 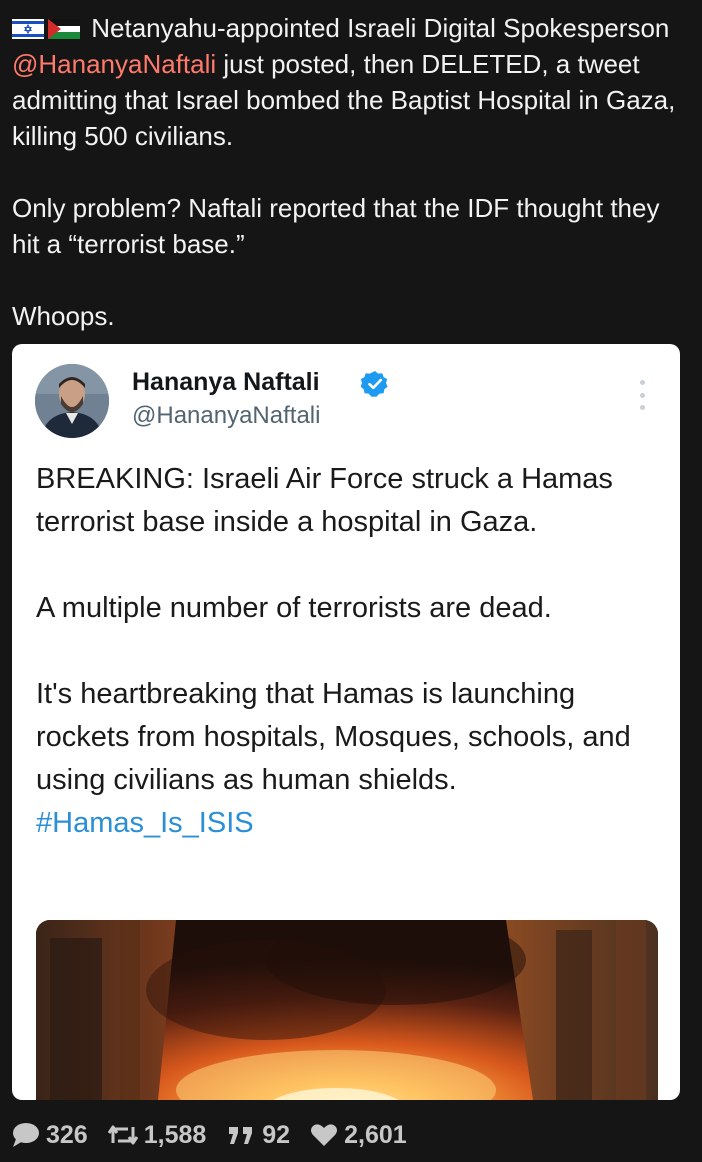 I want to click on reply-count: 326, so click(x=67, y=1134).